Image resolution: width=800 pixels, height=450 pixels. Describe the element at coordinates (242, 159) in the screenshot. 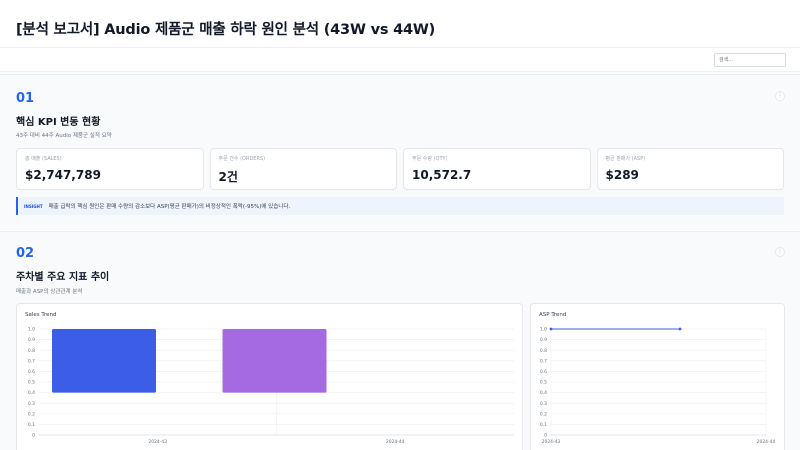

I see `kpi-label: 주문 건수 (ORDERS)` at that location.